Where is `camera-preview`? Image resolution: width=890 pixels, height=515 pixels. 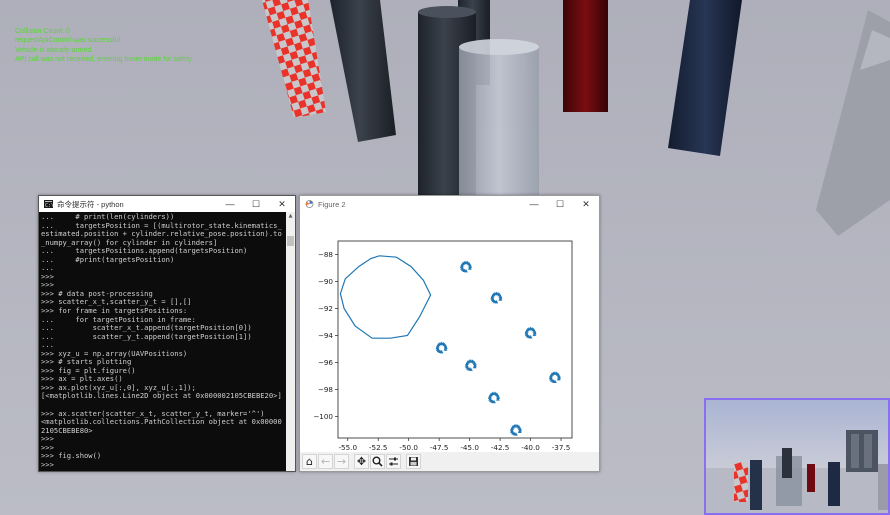 camera-preview is located at coordinates (797, 456).